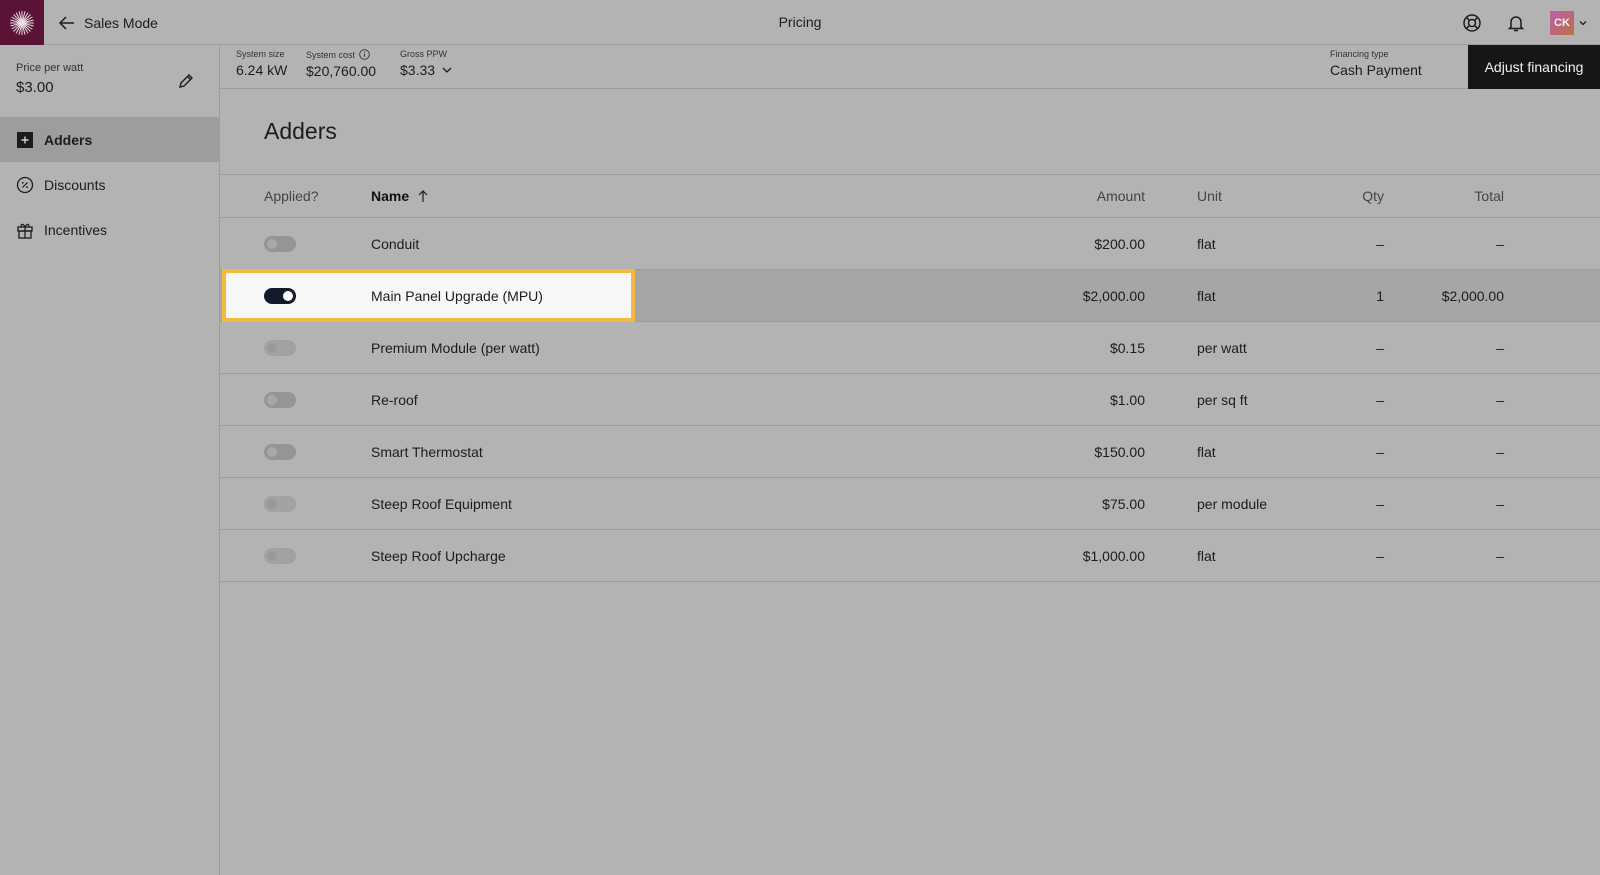 The image size is (1600, 875). I want to click on section-title: Adders, so click(910, 132).